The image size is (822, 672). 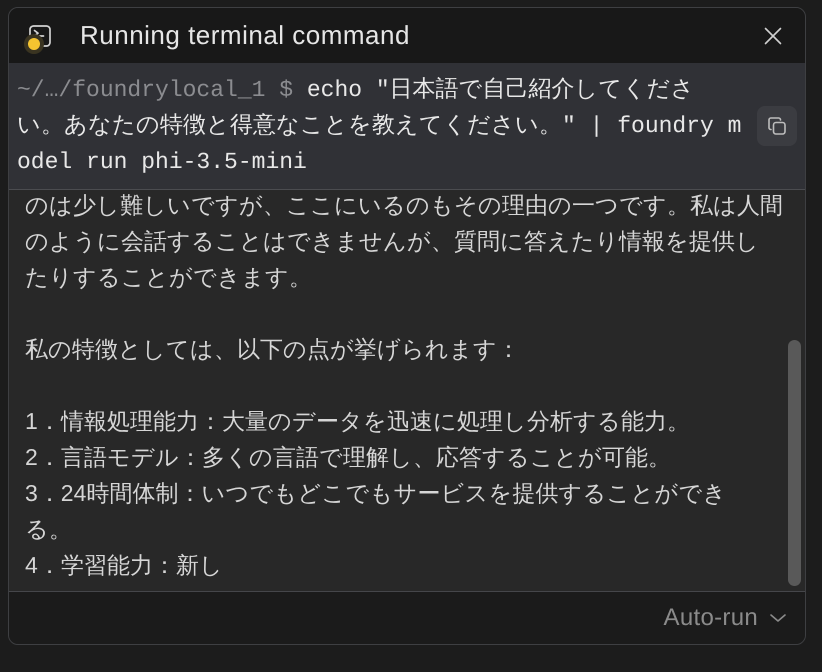 I want to click on scrollbar-thumb, so click(x=794, y=463).